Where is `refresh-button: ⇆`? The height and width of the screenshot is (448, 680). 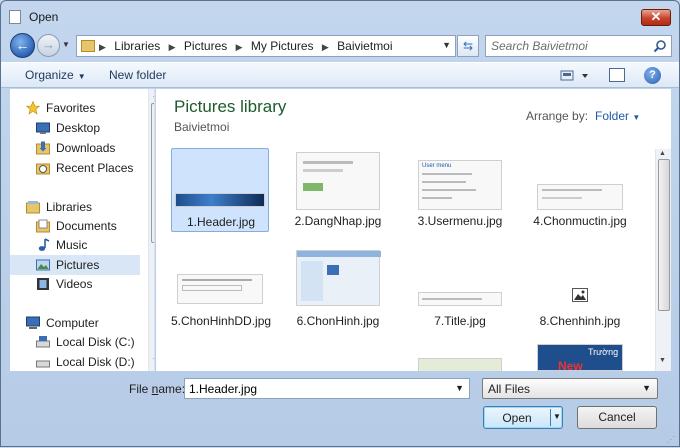 refresh-button: ⇆ is located at coordinates (468, 46).